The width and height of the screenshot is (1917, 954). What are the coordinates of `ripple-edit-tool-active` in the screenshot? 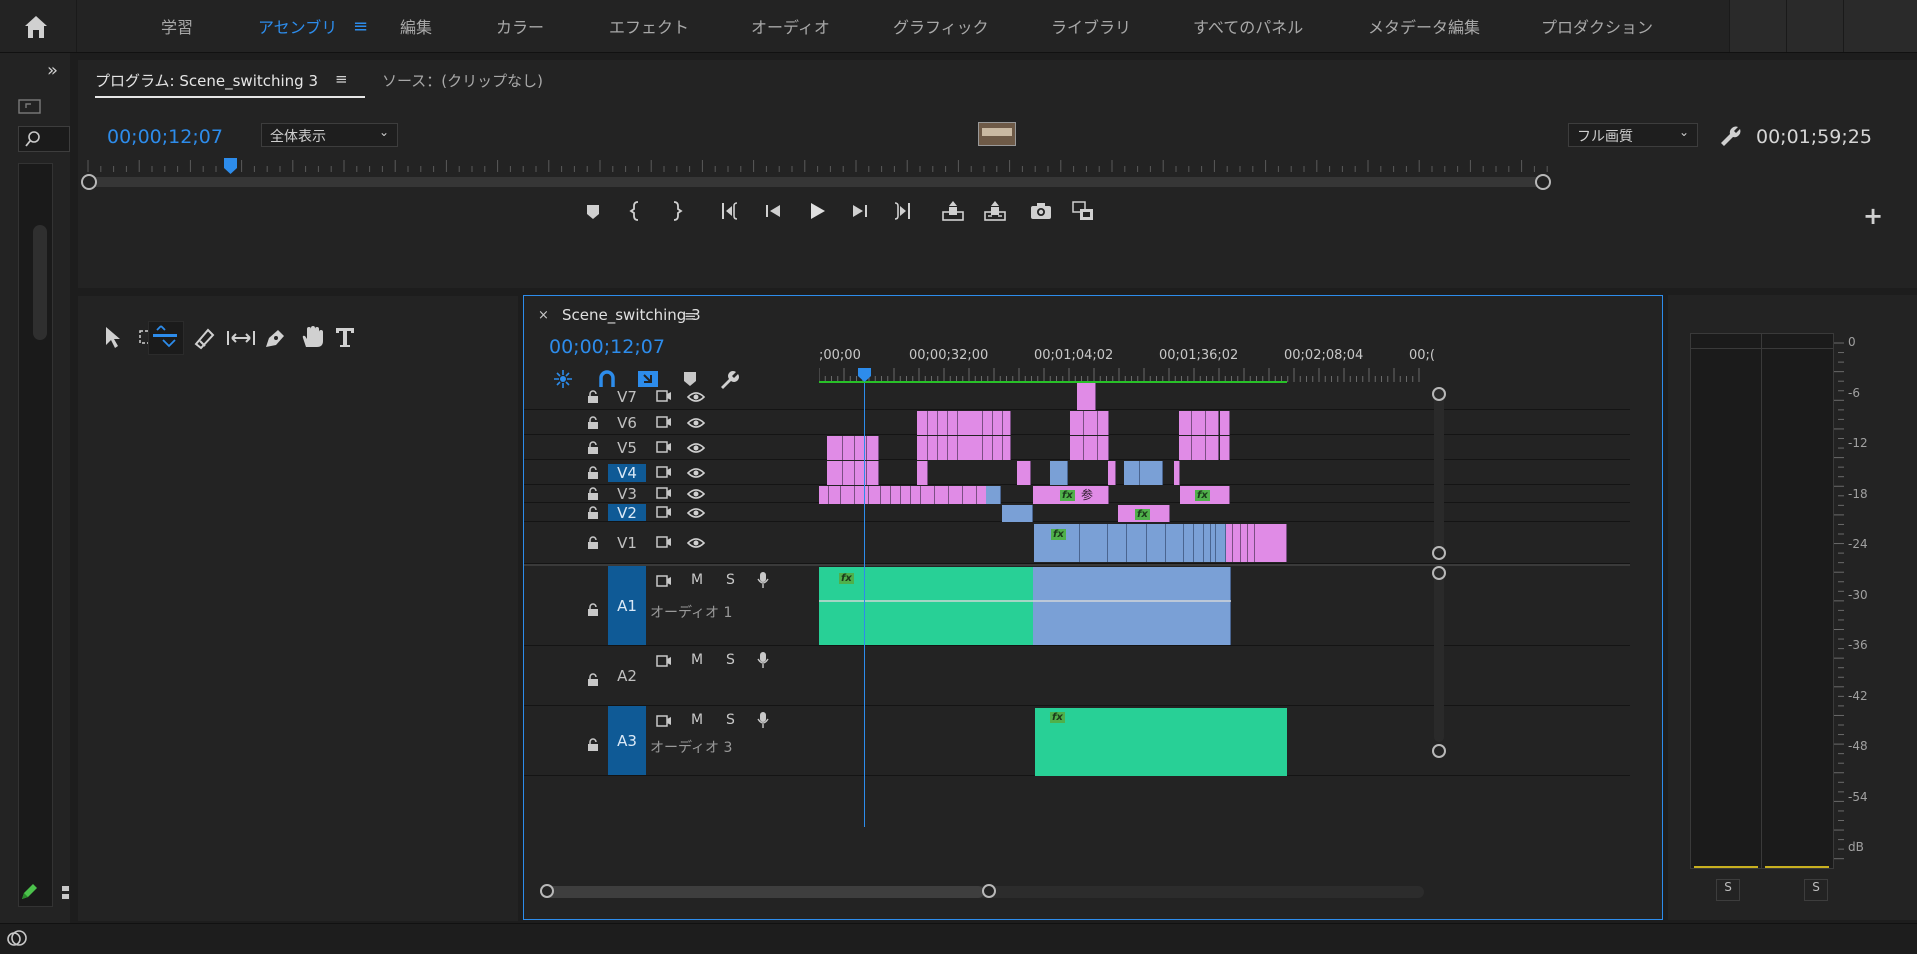 It's located at (166, 338).